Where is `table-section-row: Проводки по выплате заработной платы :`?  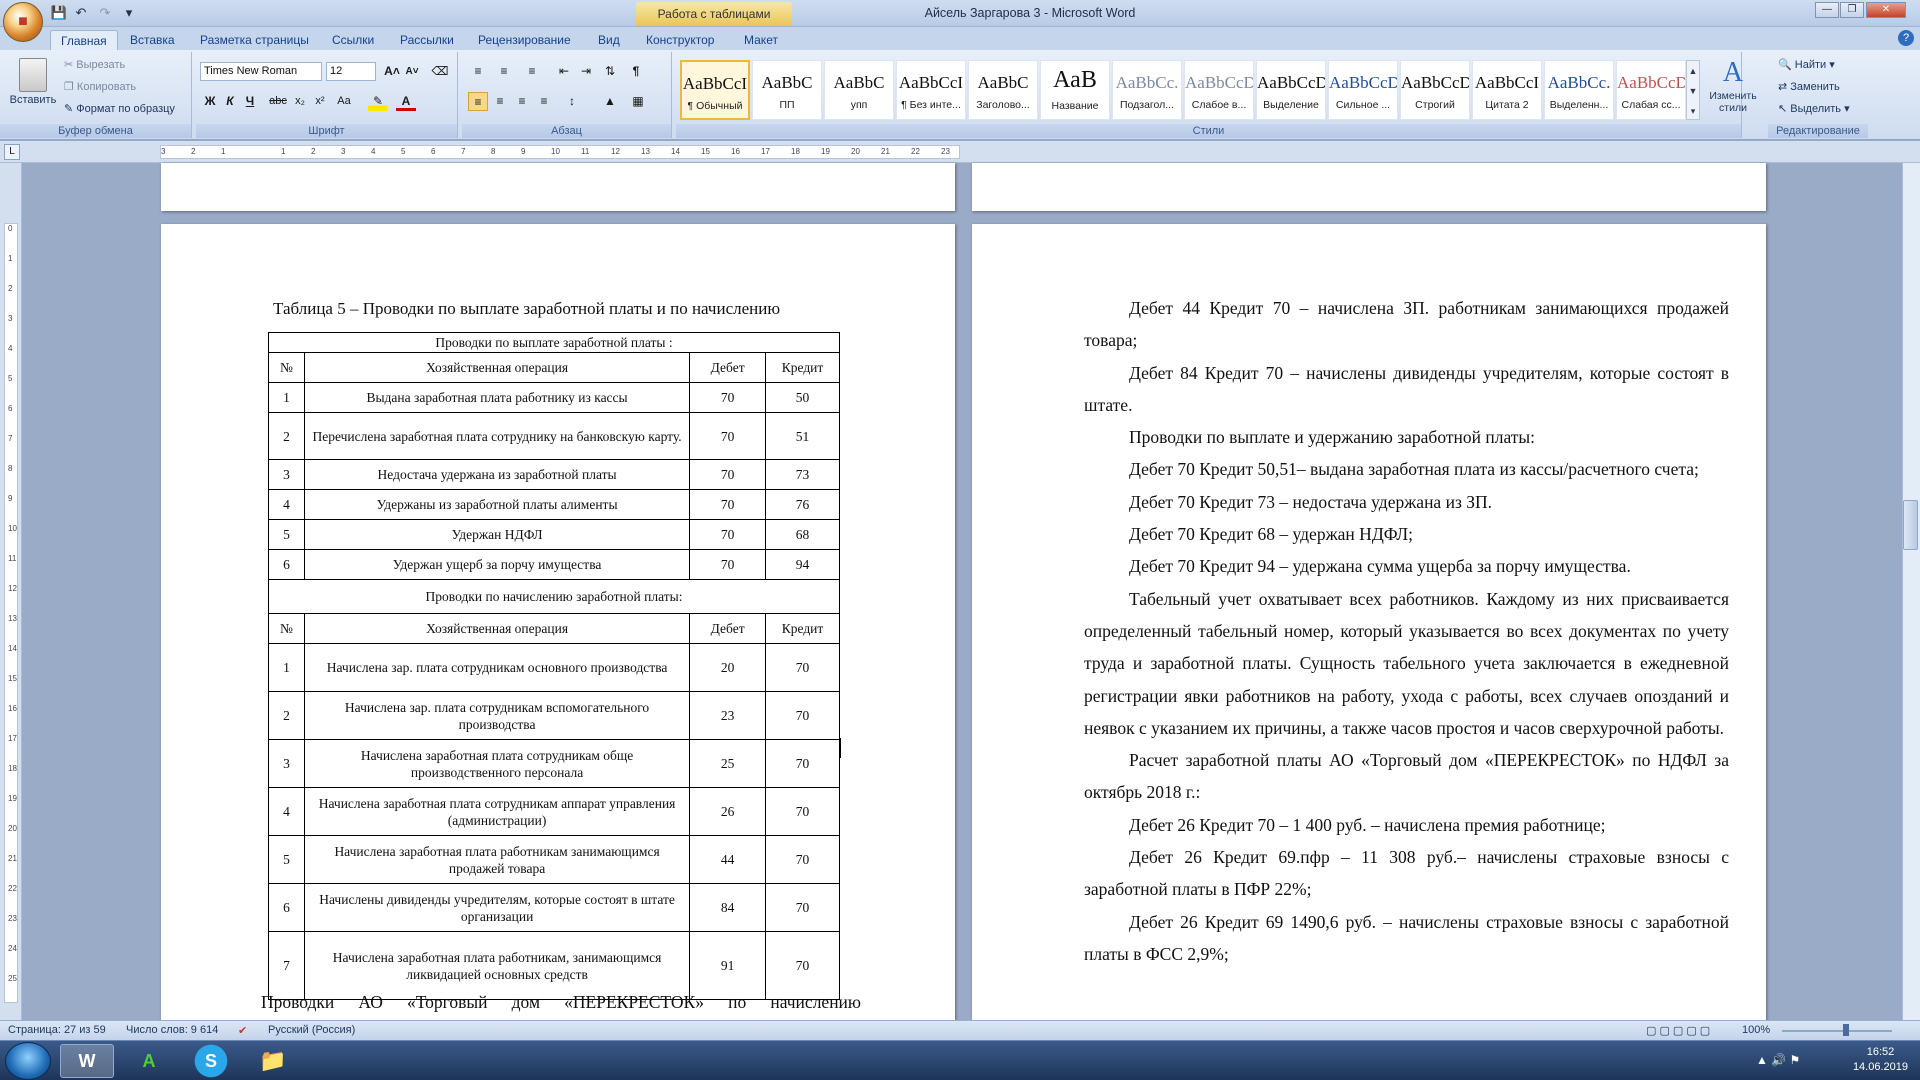
table-section-row: Проводки по выплате заработной платы : is located at coordinates (554, 342).